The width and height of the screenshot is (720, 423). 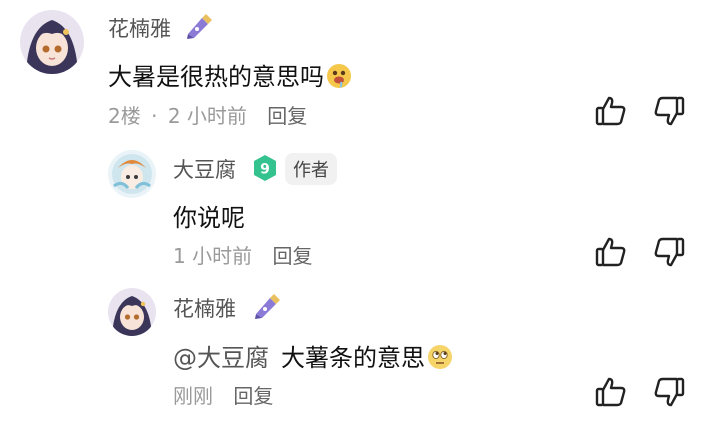 I want to click on floor-number: 2楼, so click(x=124, y=116).